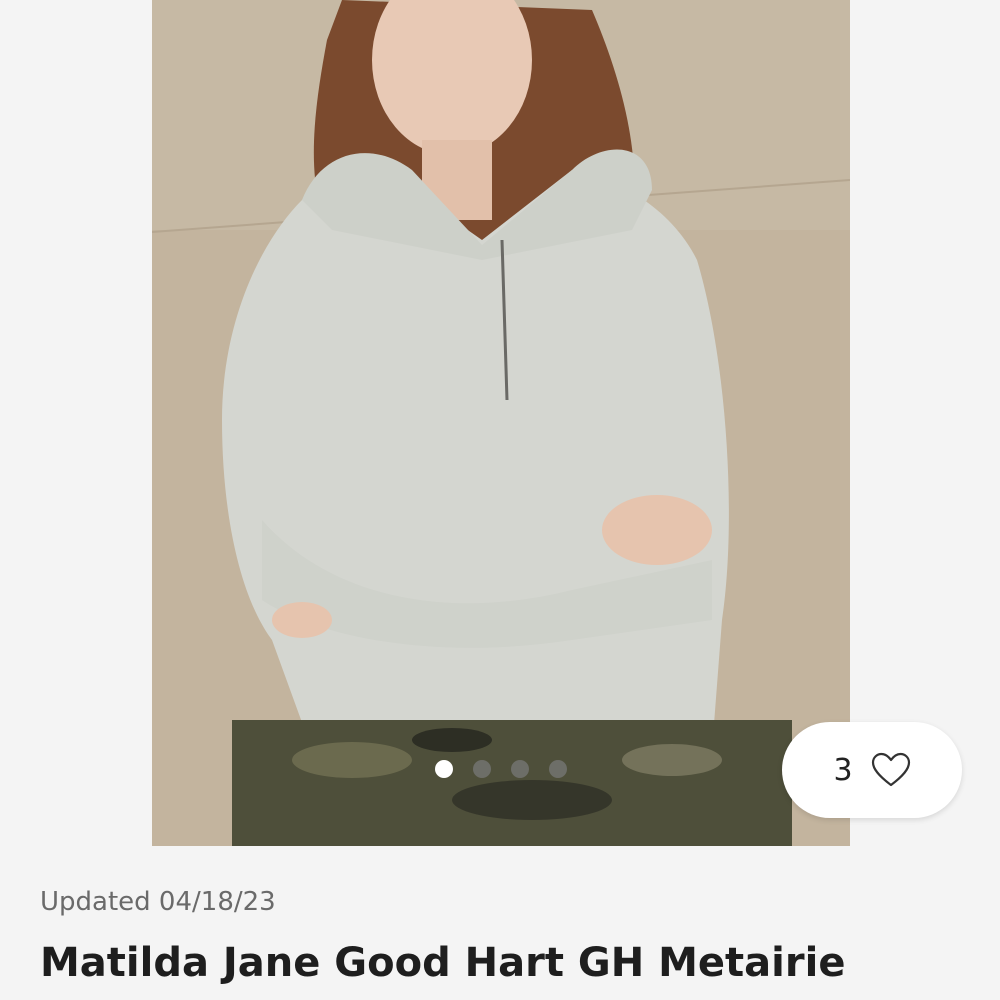 The height and width of the screenshot is (1000, 1000). I want to click on like-button: 3, so click(872, 770).